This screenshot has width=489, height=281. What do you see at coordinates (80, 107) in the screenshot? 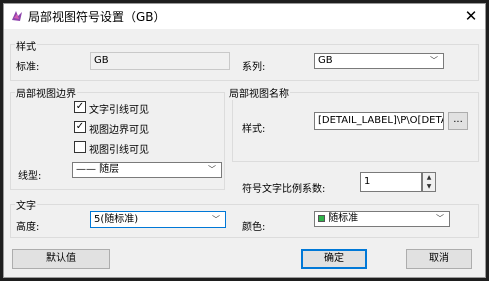
I see `text-leader-visible-checkbox: ✓` at bounding box center [80, 107].